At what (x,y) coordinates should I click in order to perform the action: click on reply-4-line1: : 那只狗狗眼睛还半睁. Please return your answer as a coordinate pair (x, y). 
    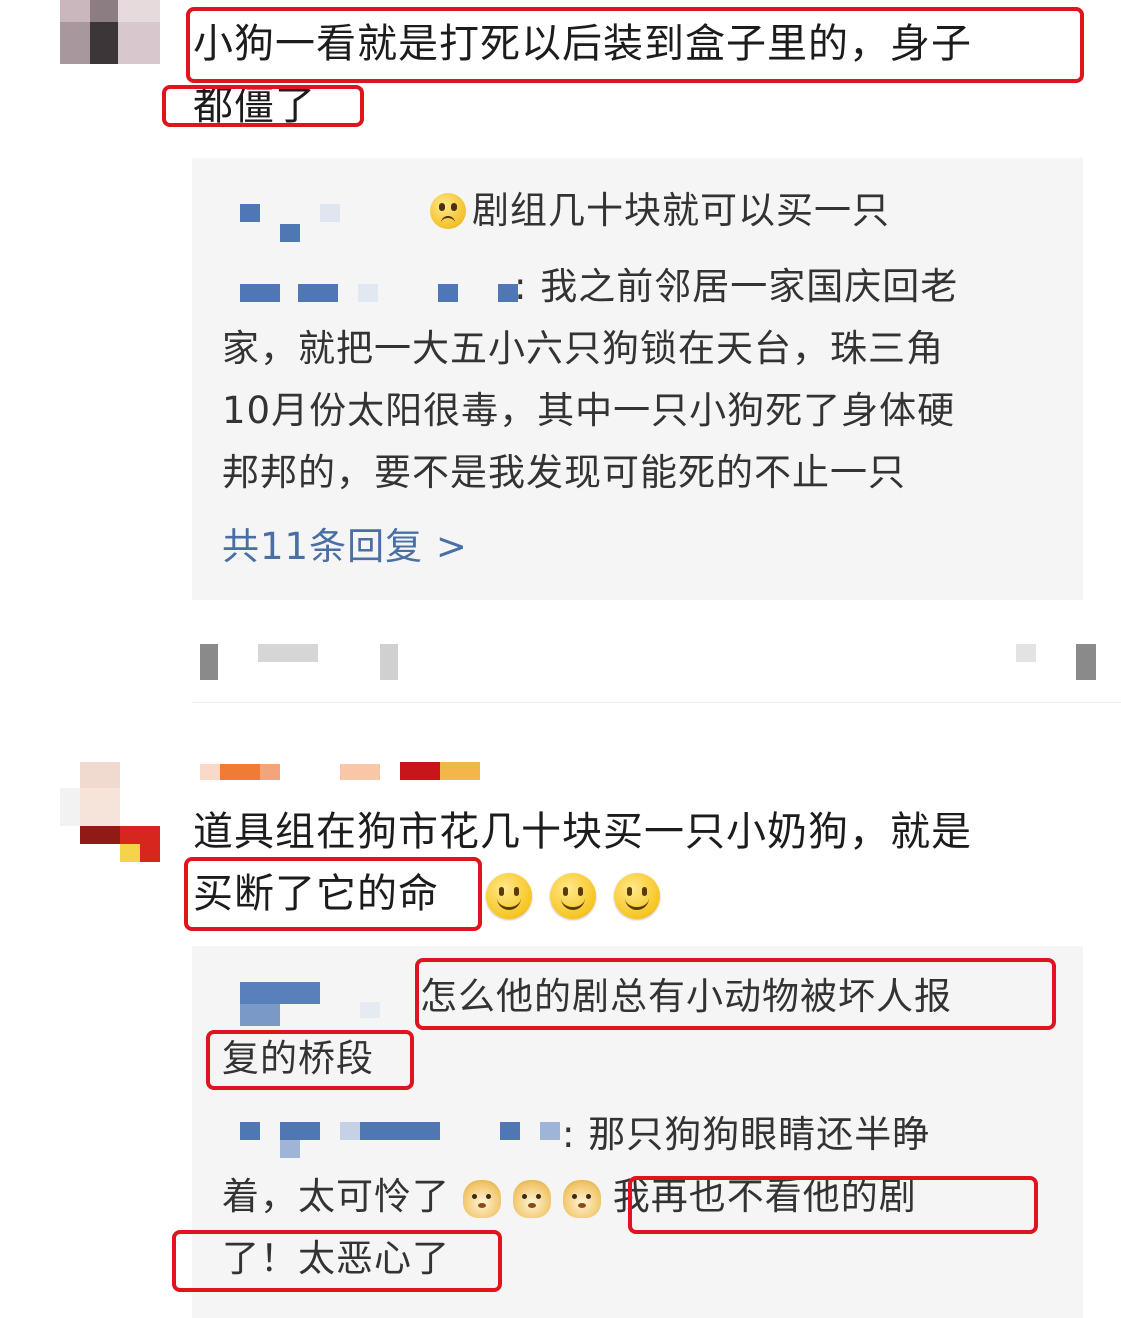
    Looking at the image, I should click on (746, 1134).